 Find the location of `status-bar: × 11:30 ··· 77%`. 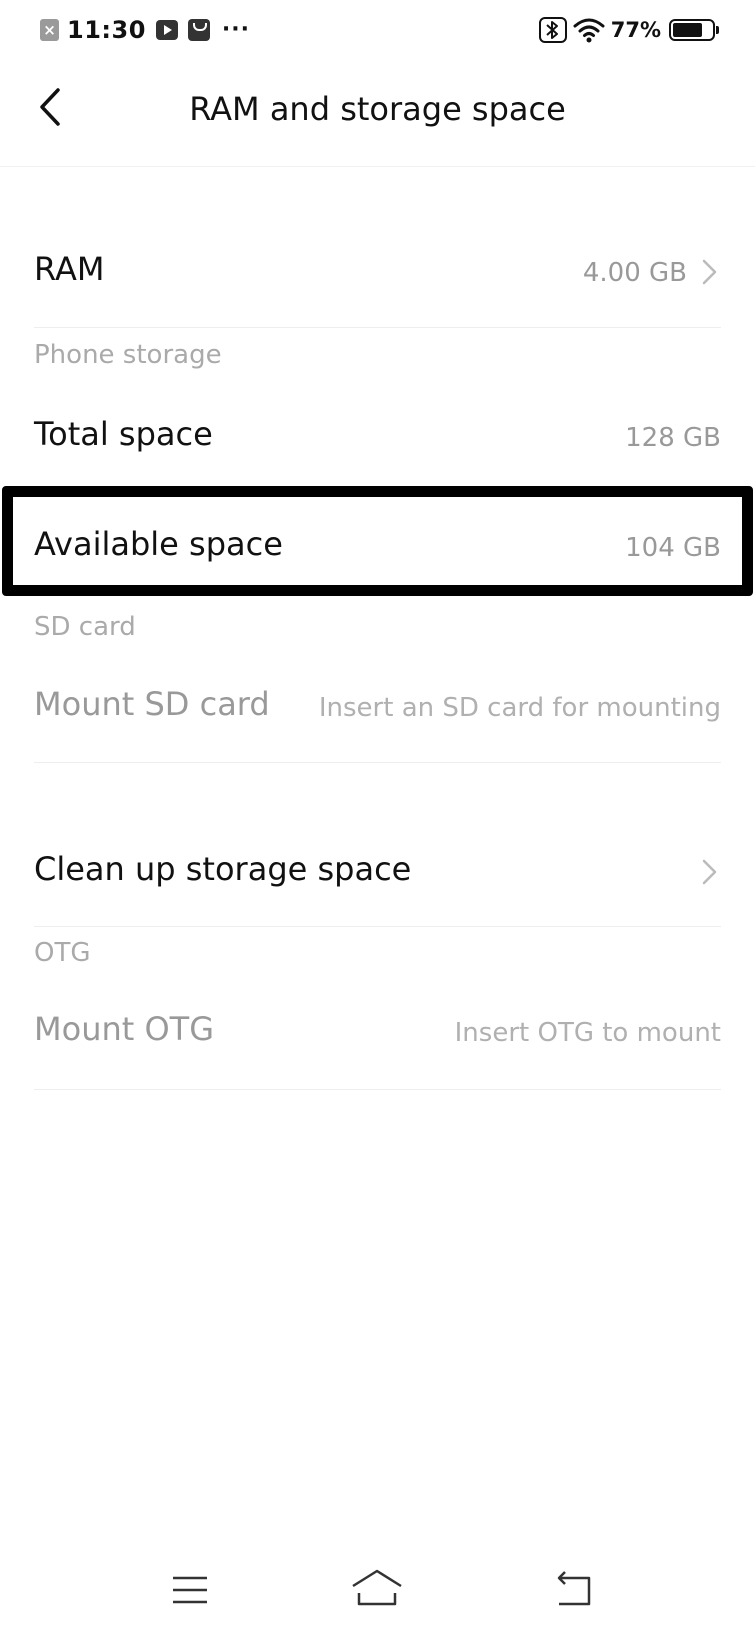

status-bar: × 11:30 ··· 77% is located at coordinates (377, 30).